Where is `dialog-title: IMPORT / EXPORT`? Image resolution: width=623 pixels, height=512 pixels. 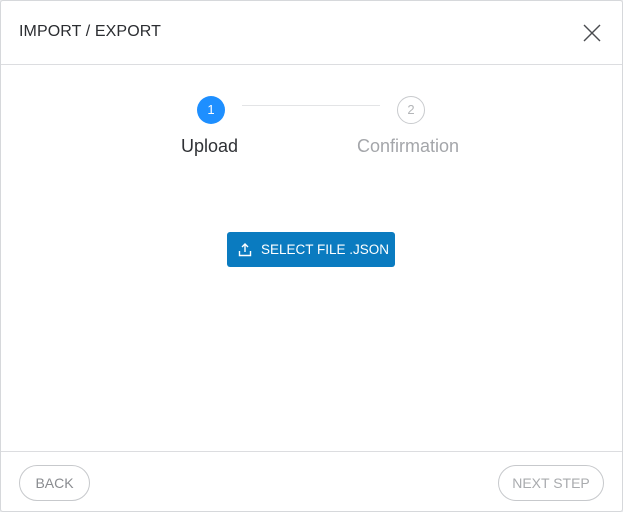
dialog-title: IMPORT / EXPORT is located at coordinates (90, 31).